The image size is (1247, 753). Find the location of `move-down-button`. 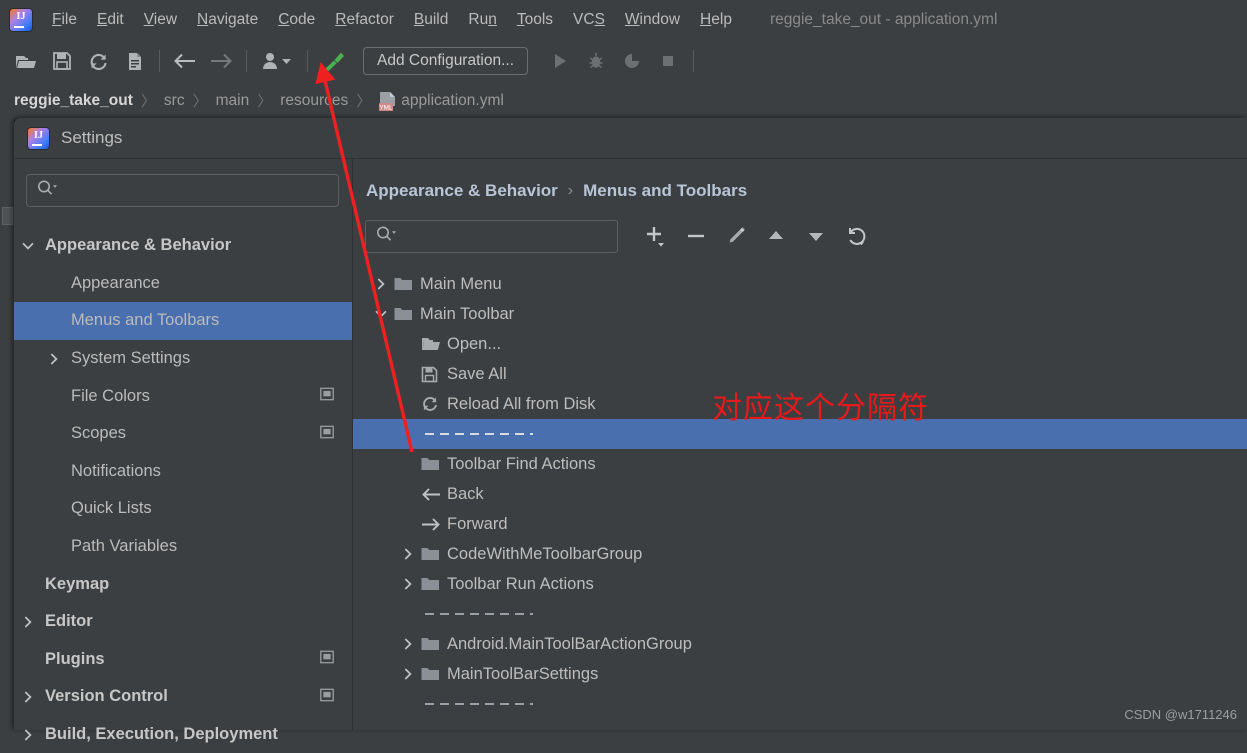

move-down-button is located at coordinates (816, 236).